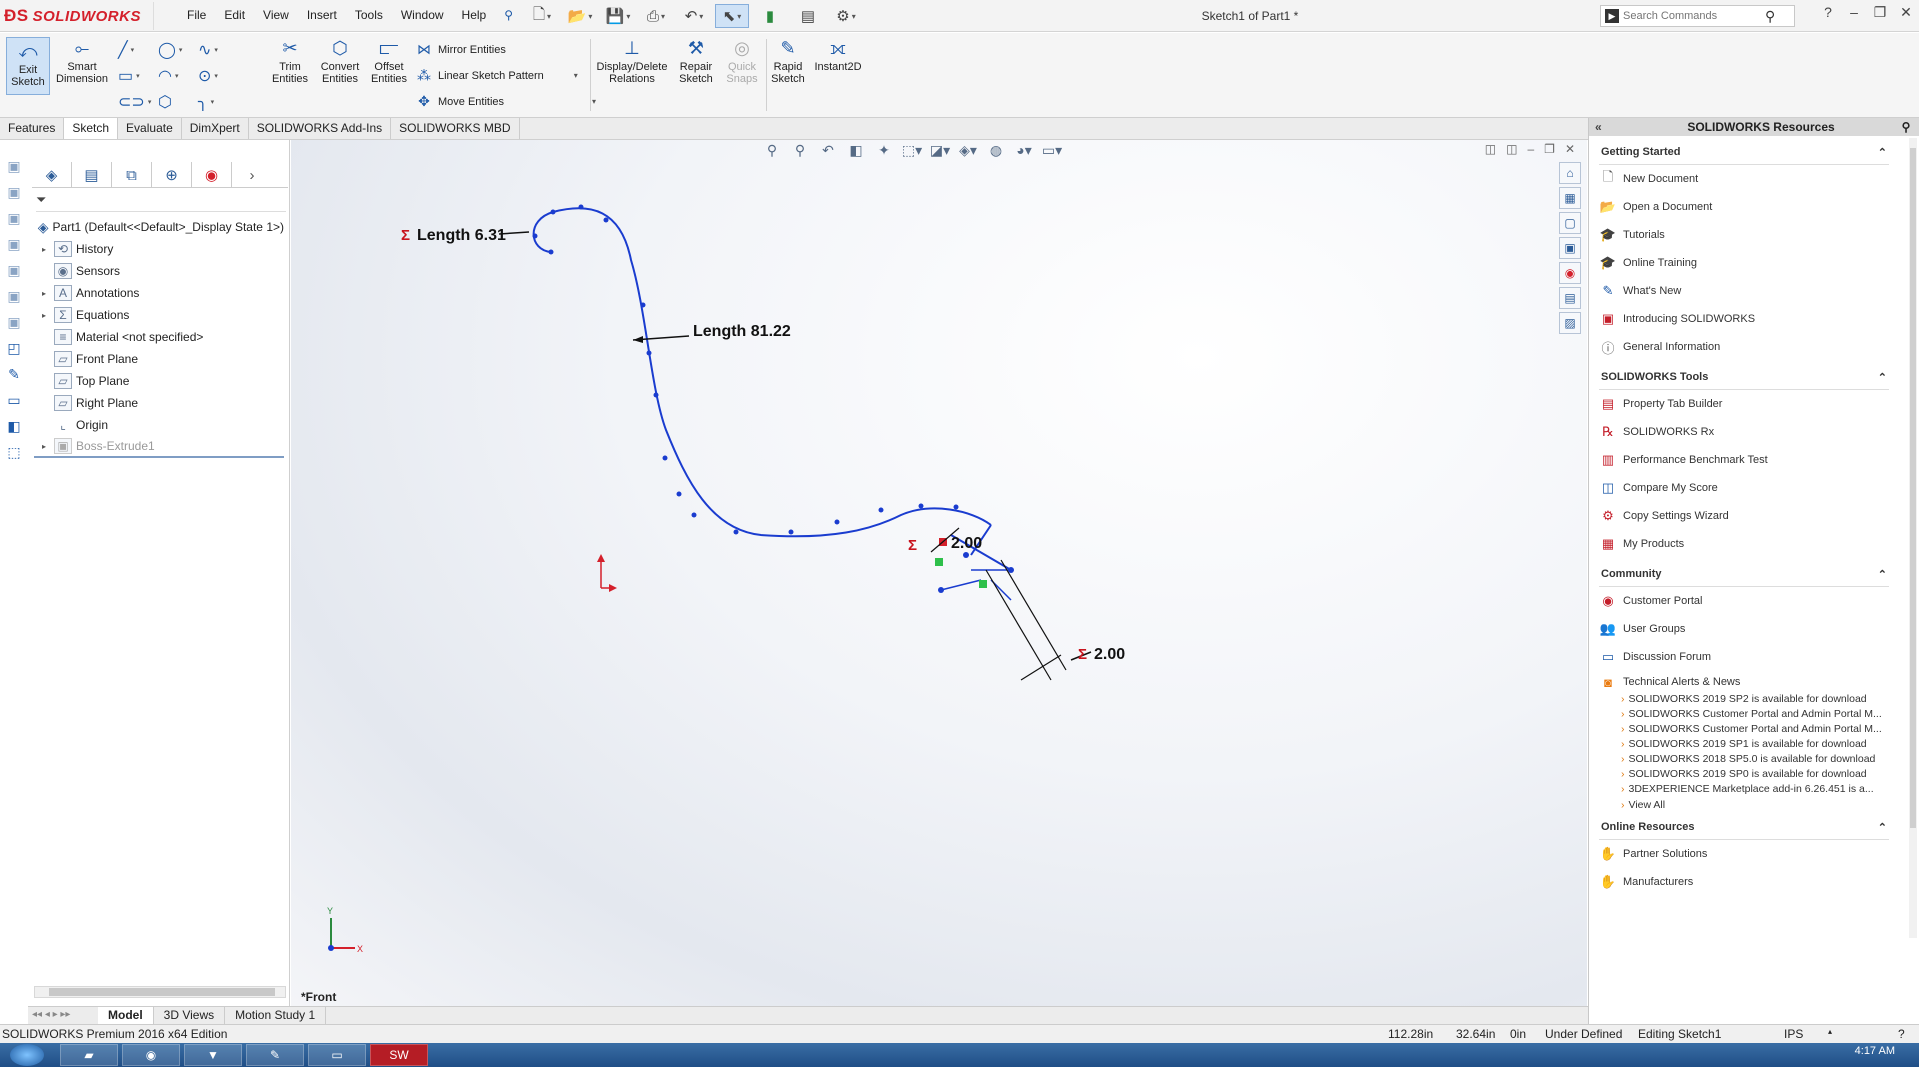  What do you see at coordinates (151, 1055) in the screenshot?
I see `chrome-taskbar-icon: ◉` at bounding box center [151, 1055].